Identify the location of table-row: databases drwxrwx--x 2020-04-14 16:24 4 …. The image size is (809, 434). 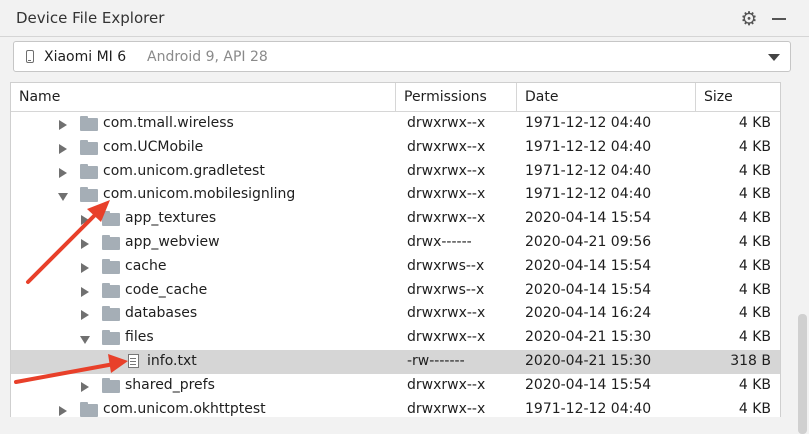
(395, 314).